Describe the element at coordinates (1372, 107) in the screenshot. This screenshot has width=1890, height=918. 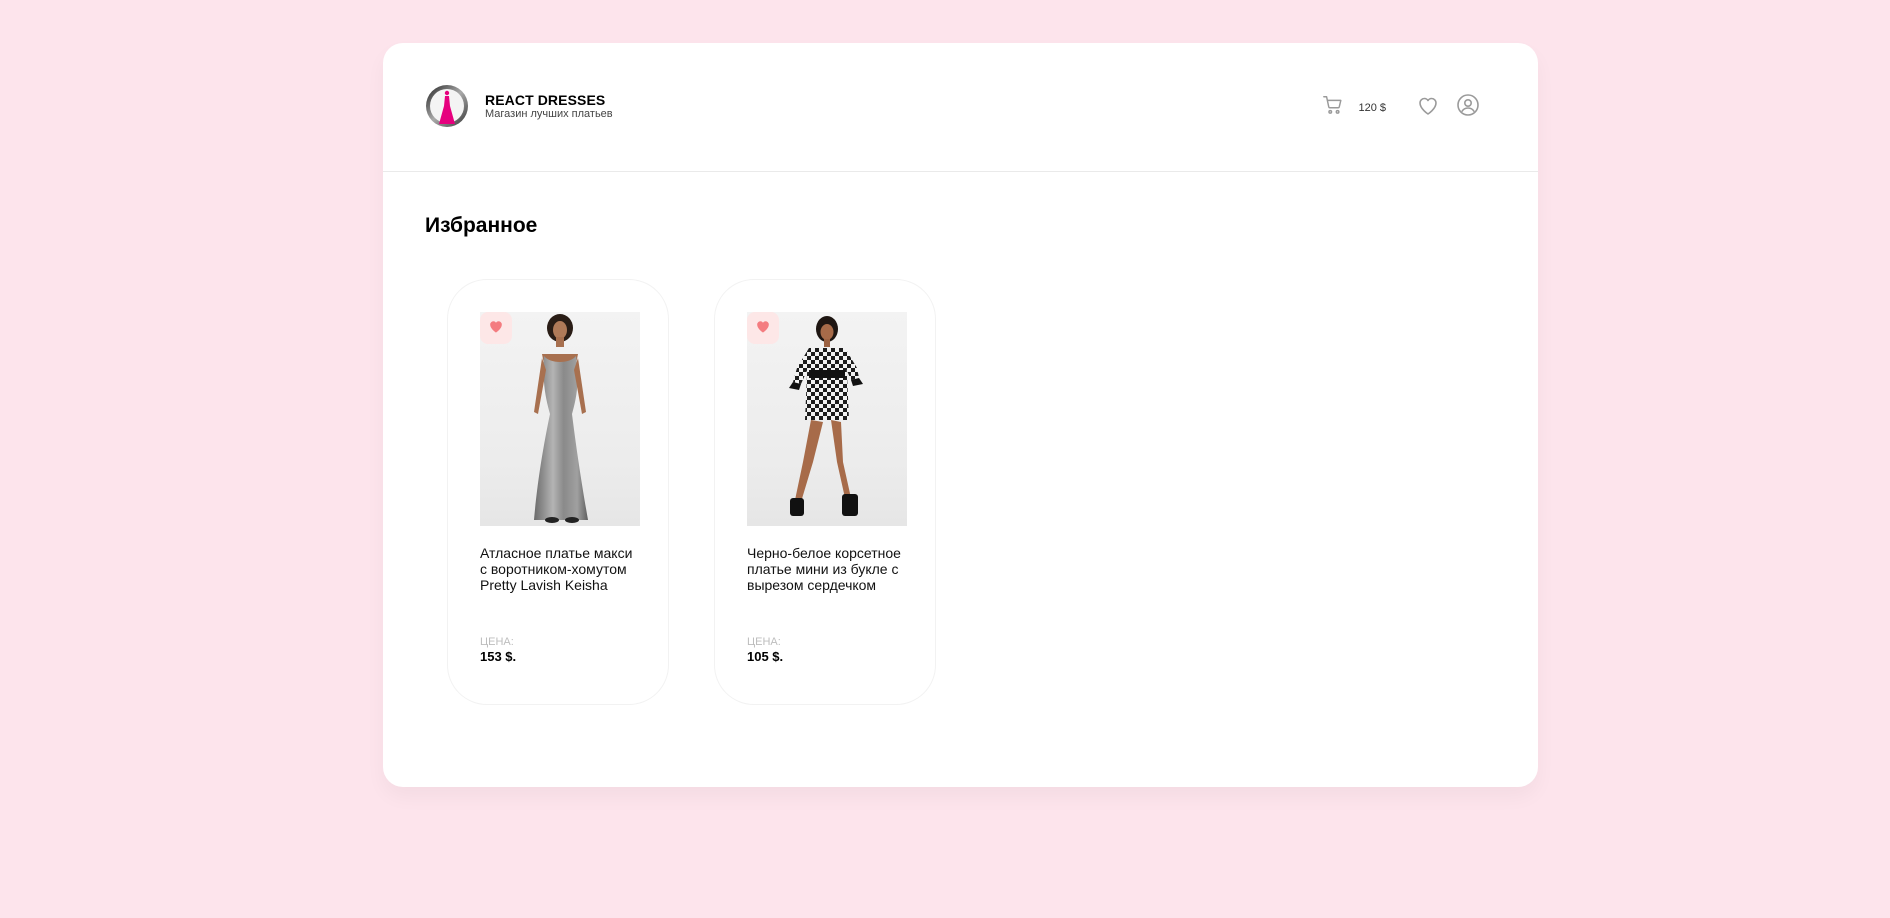
I see `cart-total: 120 $` at that location.